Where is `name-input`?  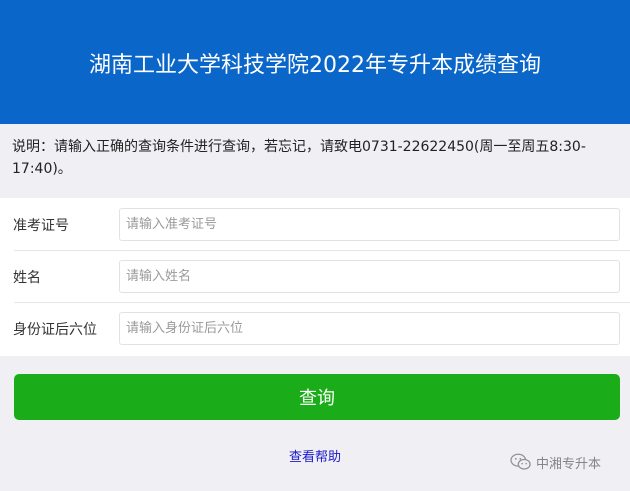
name-input is located at coordinates (369, 276).